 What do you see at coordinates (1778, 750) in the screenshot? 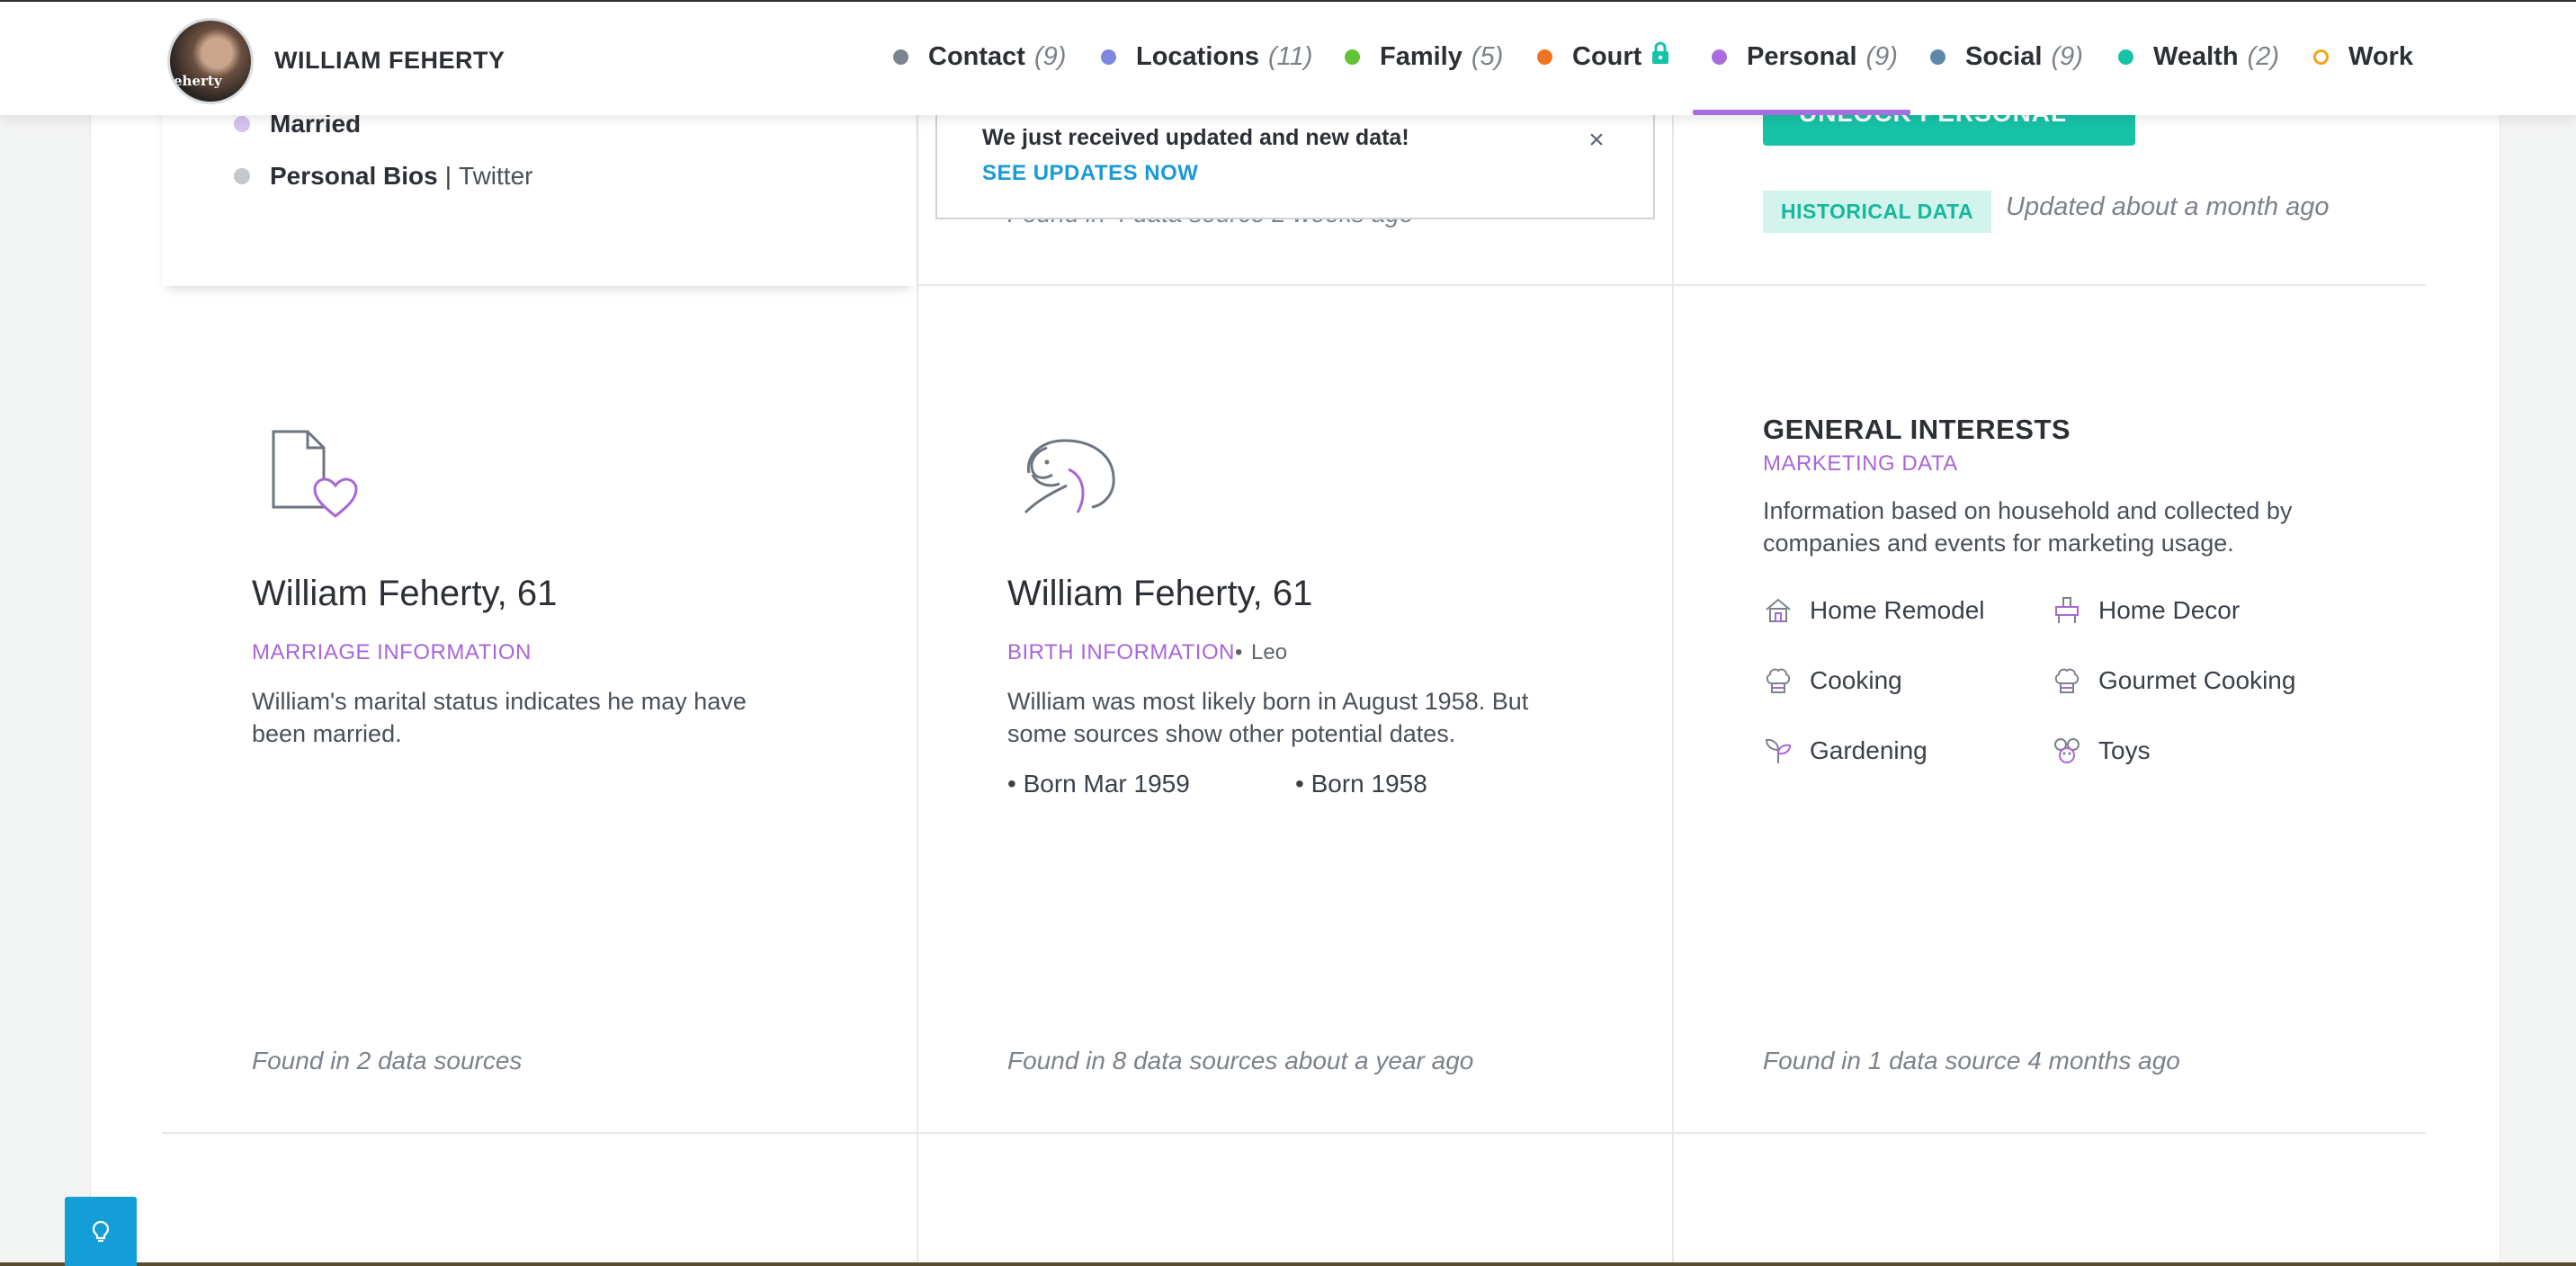
I see `plant-icon` at bounding box center [1778, 750].